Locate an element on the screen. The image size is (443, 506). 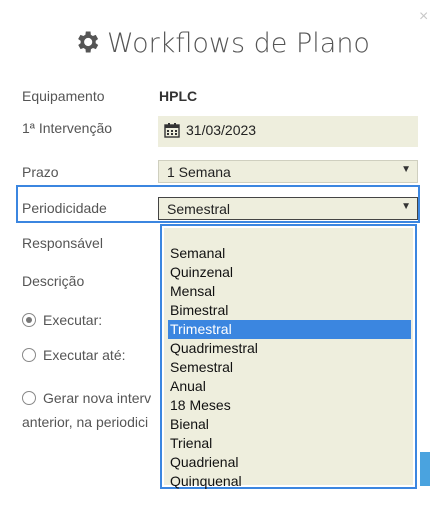
dropdown-option: Quinzenal is located at coordinates (289, 272).